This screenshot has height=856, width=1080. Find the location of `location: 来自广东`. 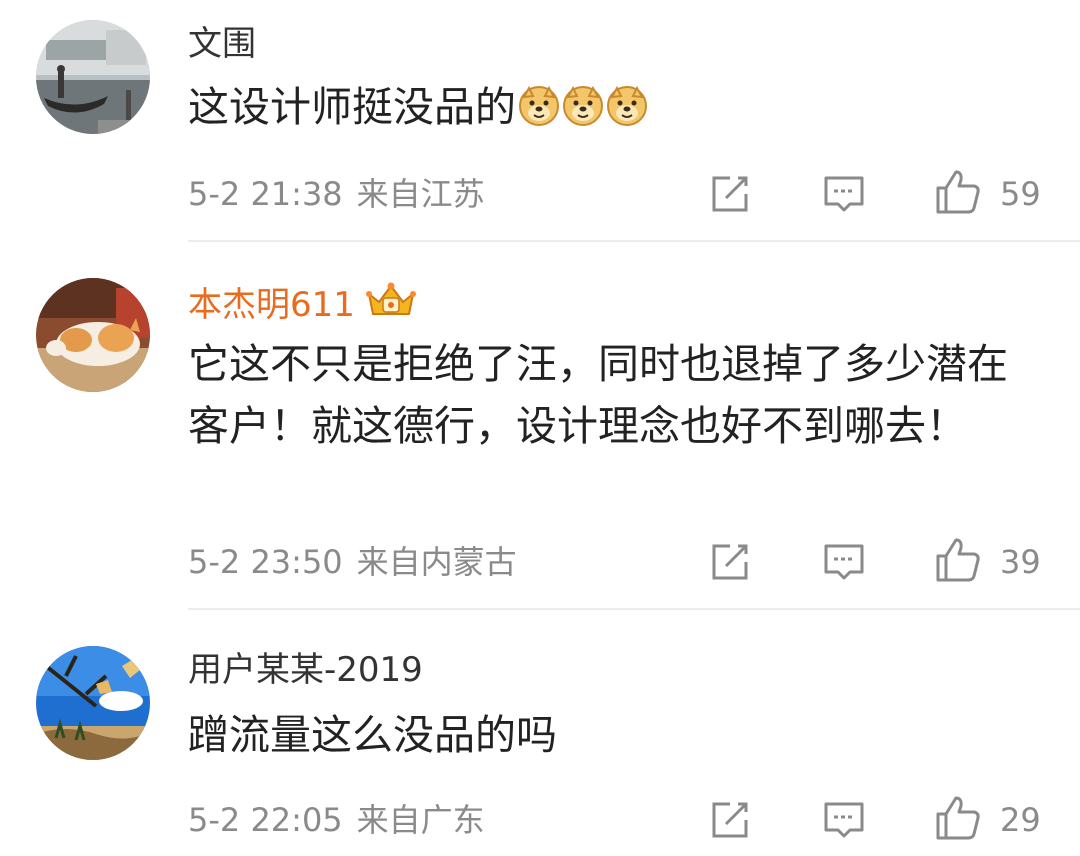

location: 来自广东 is located at coordinates (420, 820).